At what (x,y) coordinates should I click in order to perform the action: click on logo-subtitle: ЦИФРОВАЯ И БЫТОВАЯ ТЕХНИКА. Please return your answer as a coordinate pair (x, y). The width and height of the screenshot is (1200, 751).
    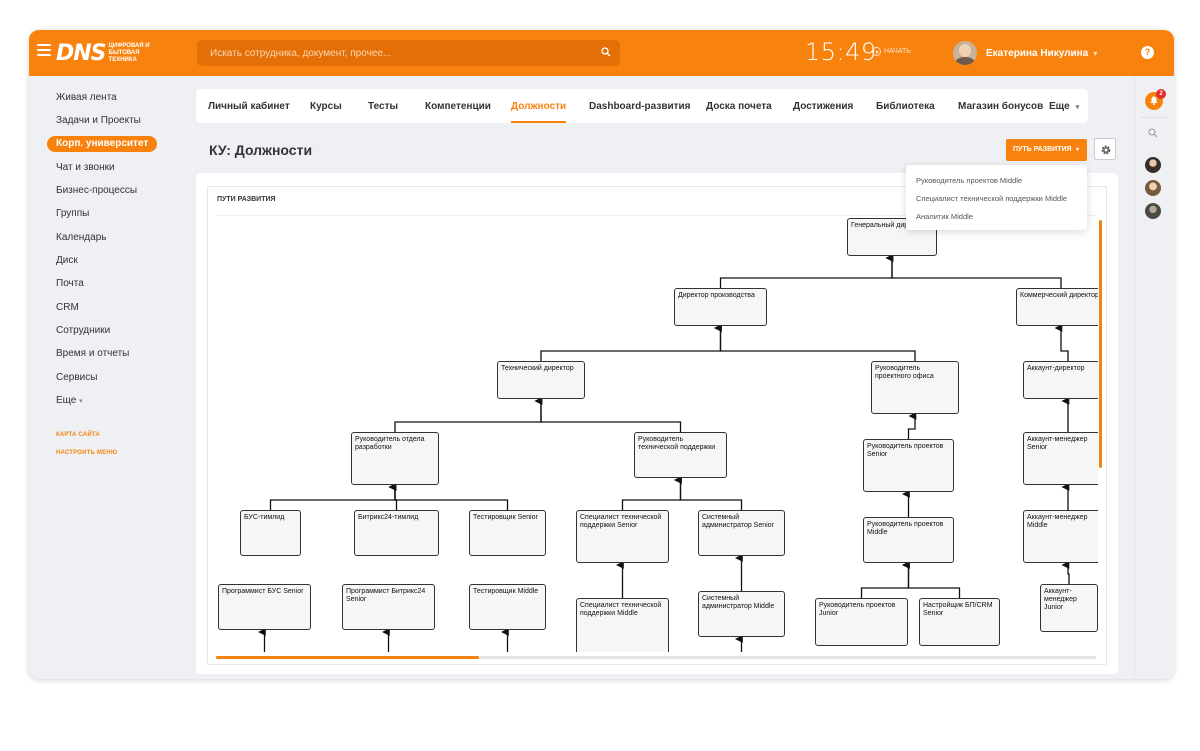
    Looking at the image, I should click on (129, 53).